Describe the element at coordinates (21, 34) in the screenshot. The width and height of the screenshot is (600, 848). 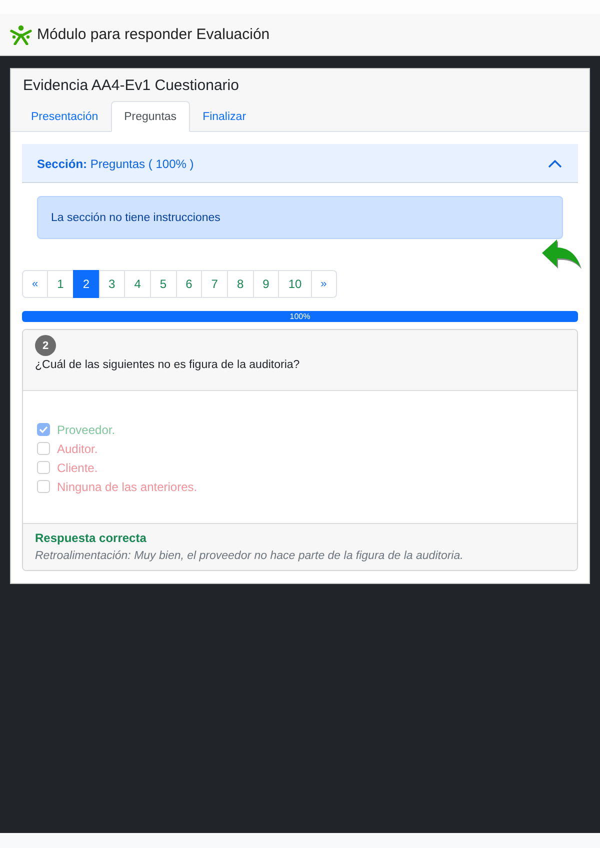
I see `figure-logo-icon` at that location.